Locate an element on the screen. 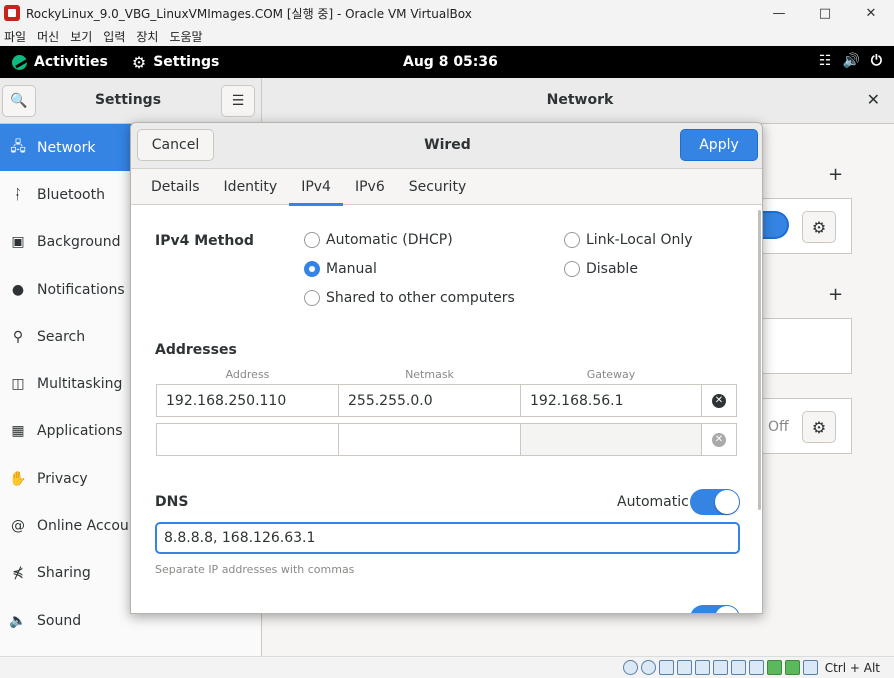  tab-ipv6: IPv6 is located at coordinates (370, 187).